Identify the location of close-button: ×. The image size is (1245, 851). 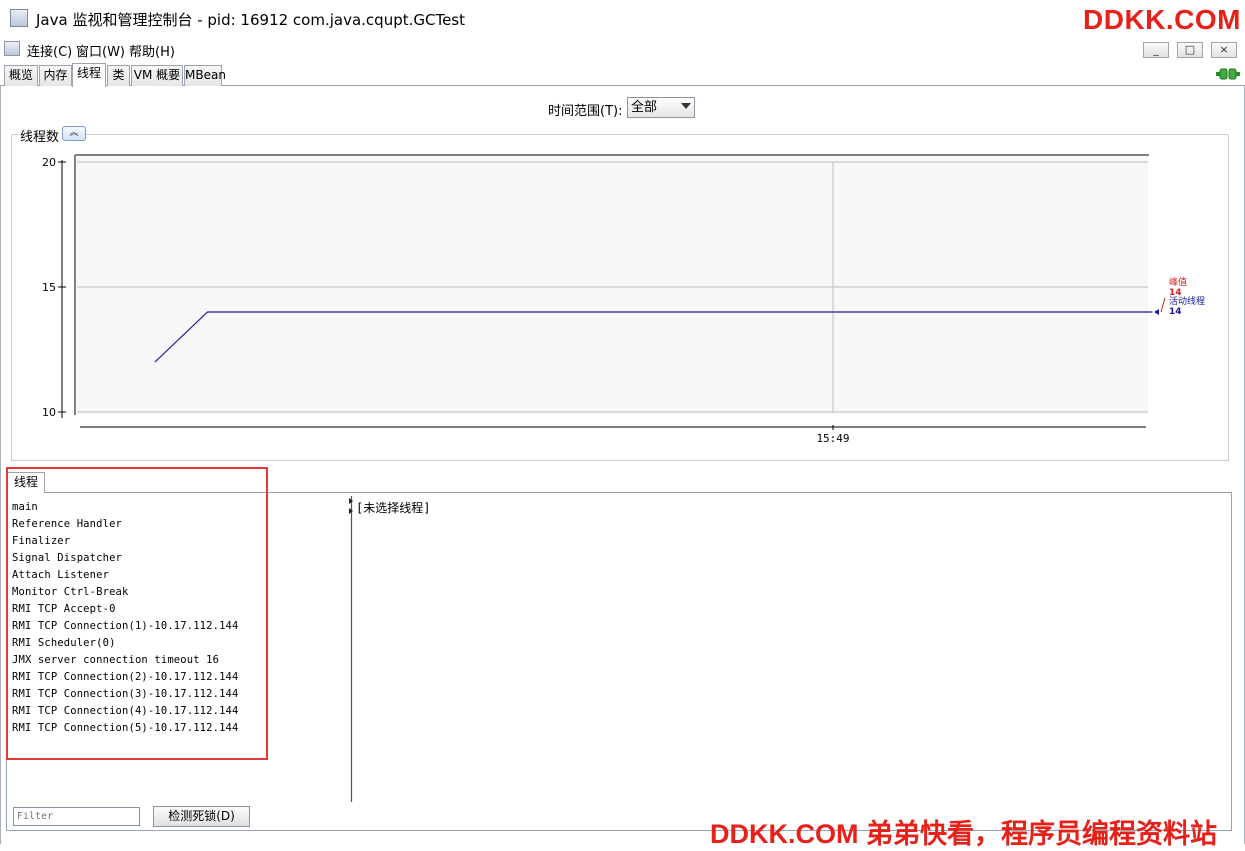
(1224, 50).